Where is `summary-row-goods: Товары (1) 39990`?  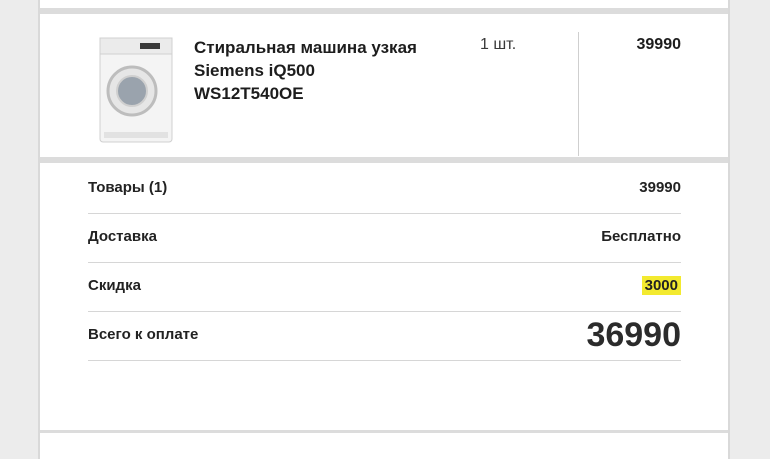 summary-row-goods: Товары (1) 39990 is located at coordinates (384, 189).